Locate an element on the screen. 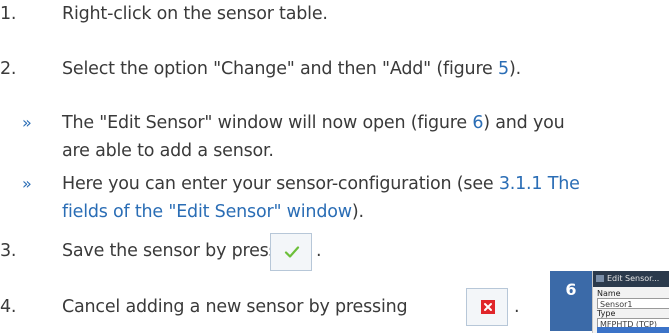 The height and width of the screenshot is (333, 669). selected-list-item is located at coordinates (633, 330).